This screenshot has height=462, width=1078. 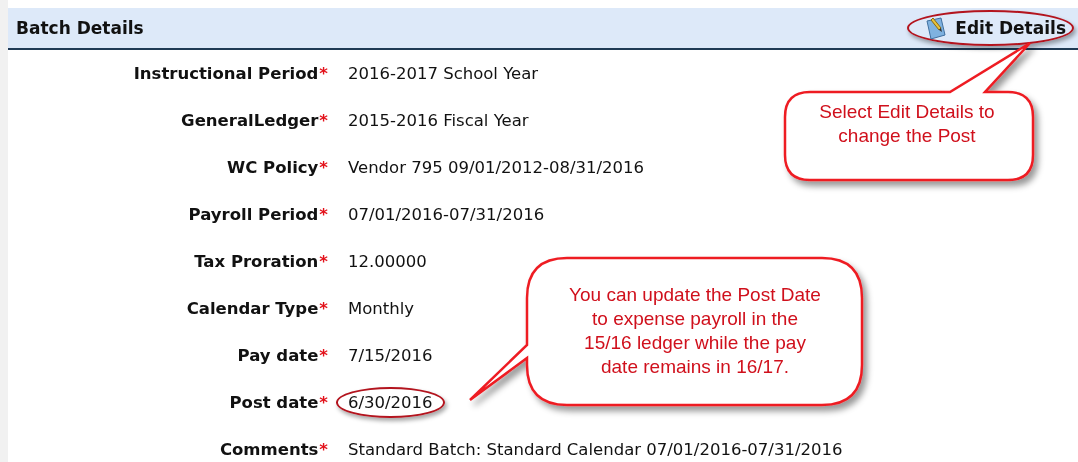 I want to click on field-label: Tax Proration*, so click(x=260, y=262).